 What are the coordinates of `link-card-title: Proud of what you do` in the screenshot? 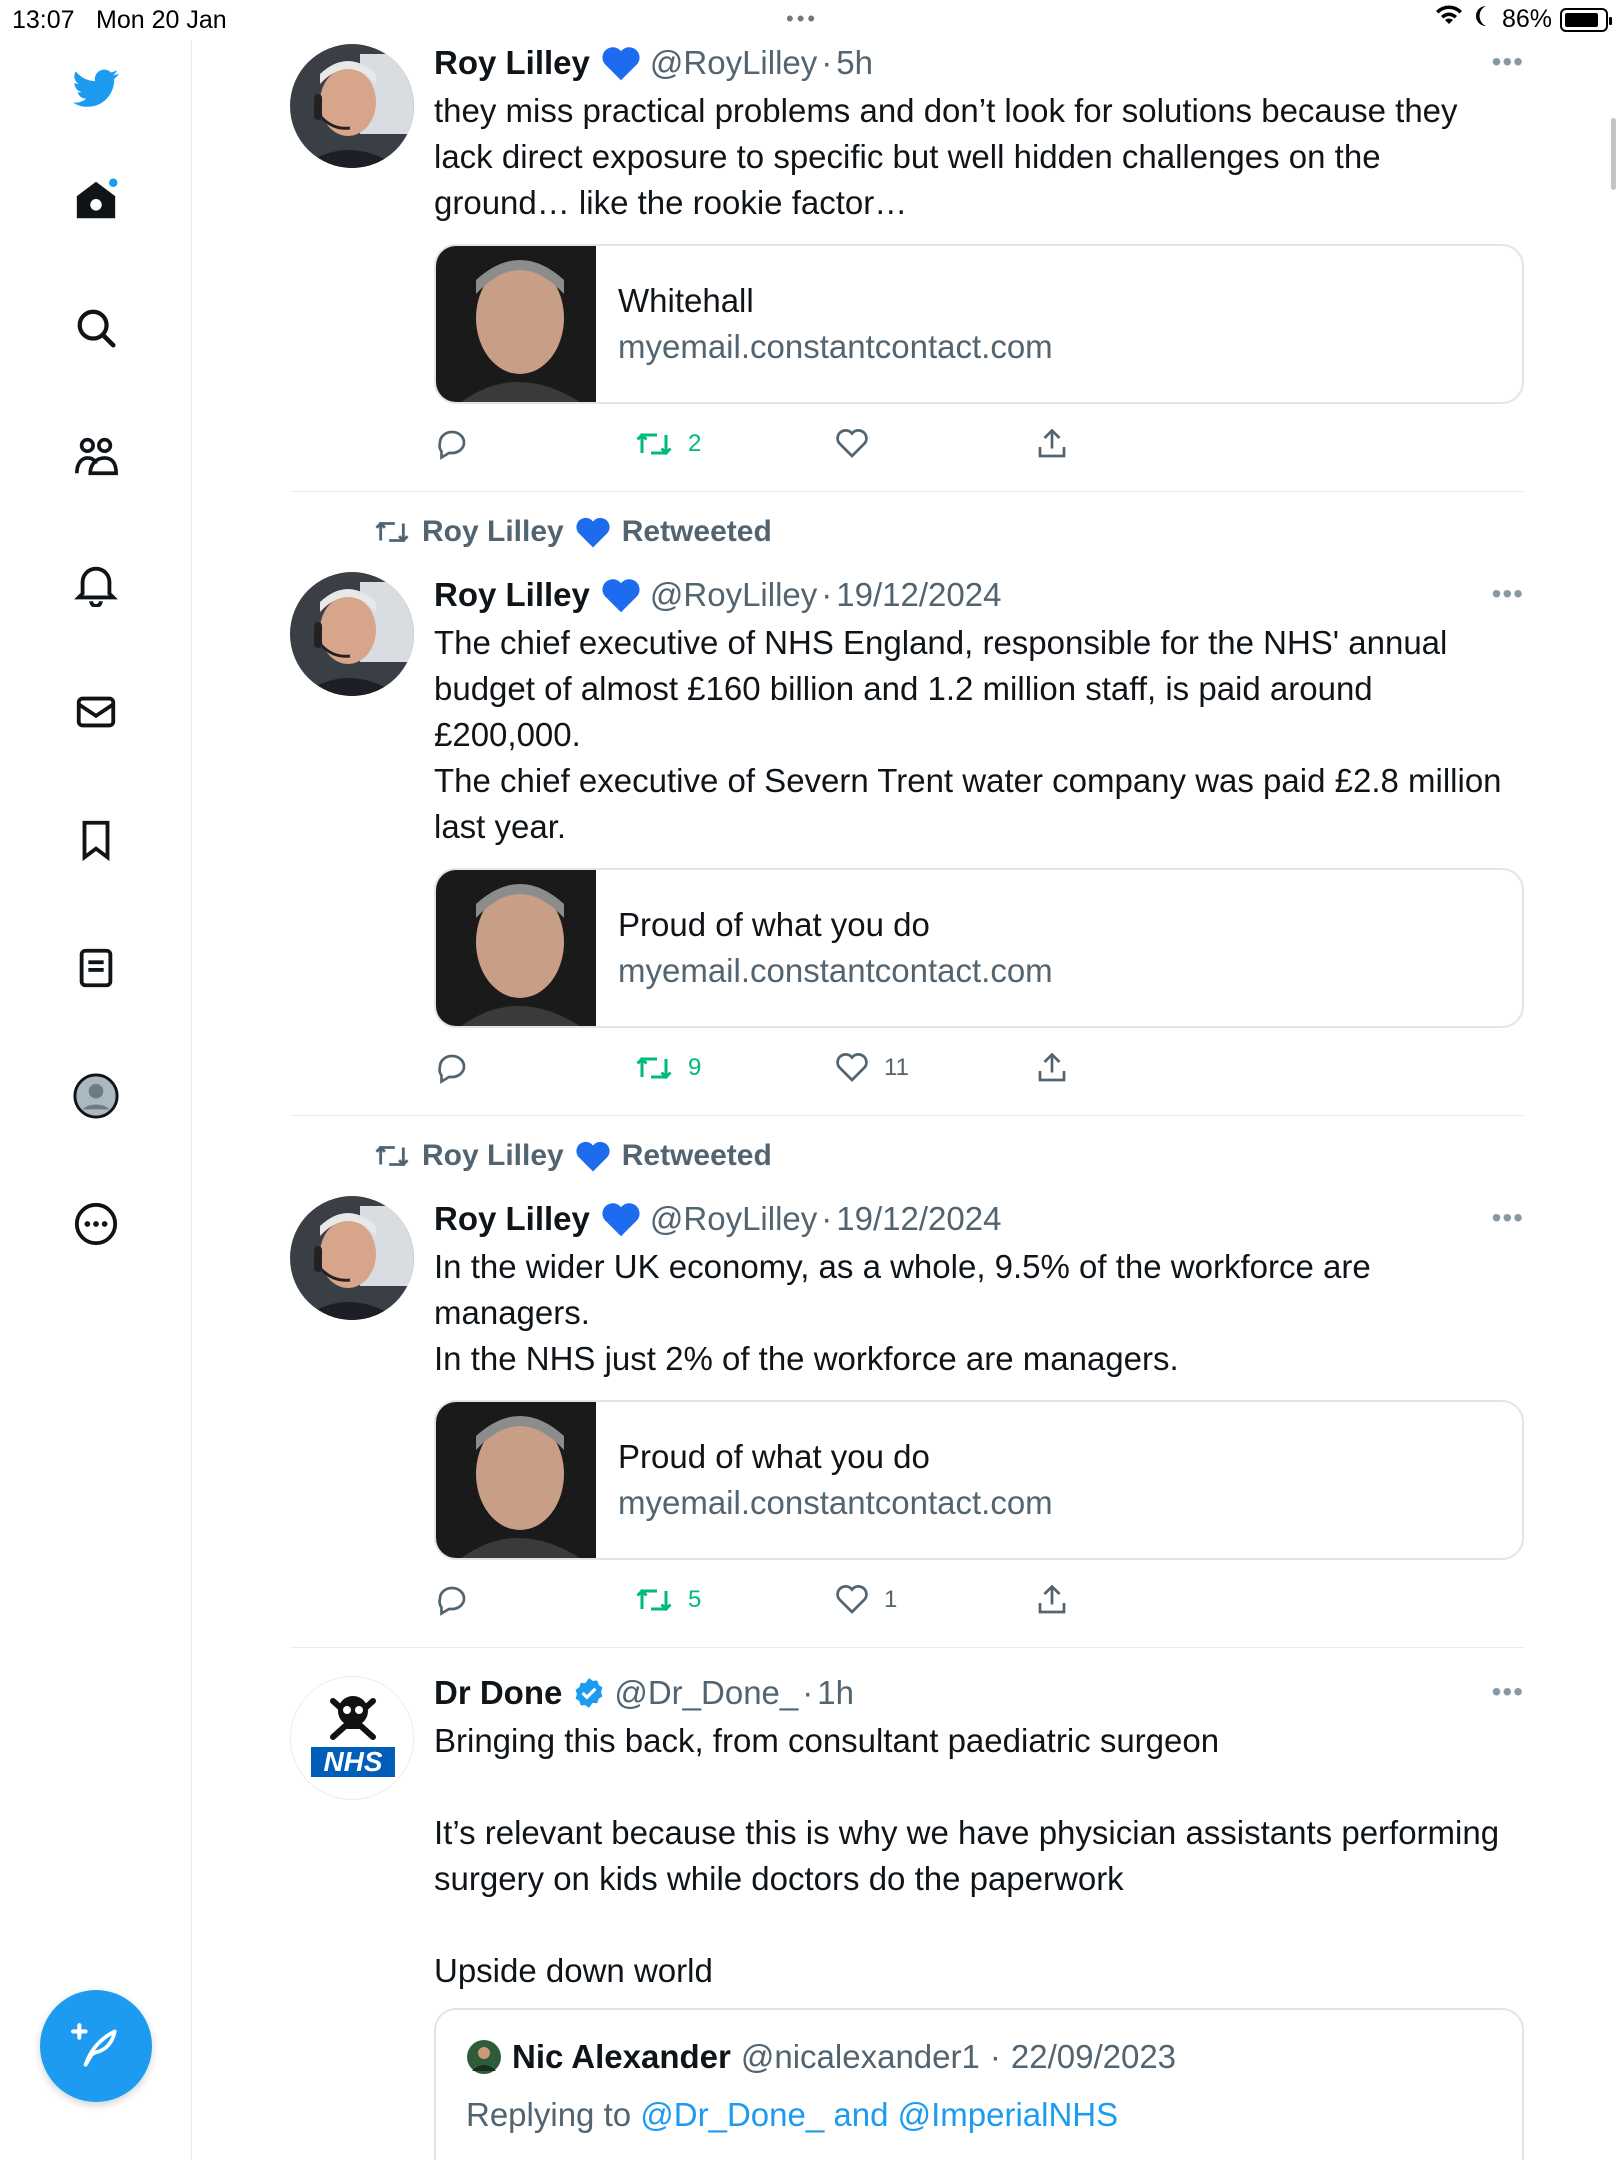 It's located at (774, 1456).